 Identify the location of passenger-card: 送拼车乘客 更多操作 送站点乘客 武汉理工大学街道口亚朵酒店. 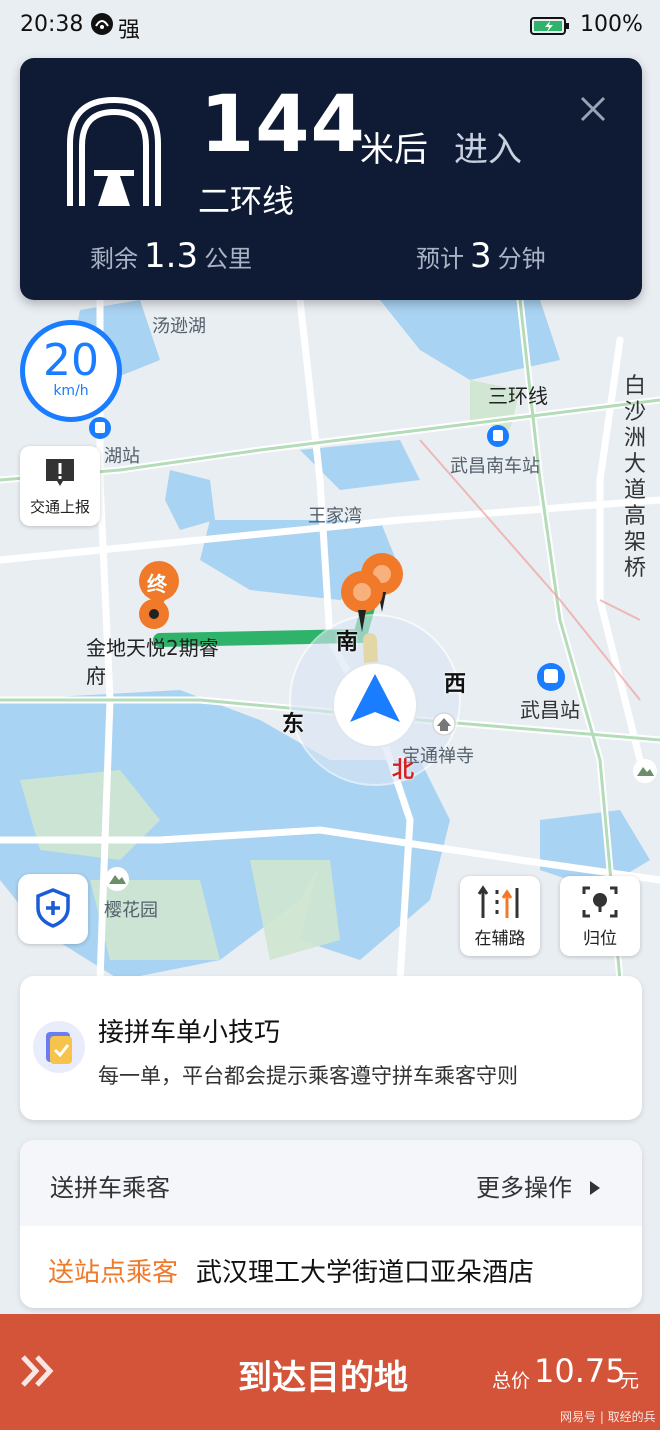
(331, 1224).